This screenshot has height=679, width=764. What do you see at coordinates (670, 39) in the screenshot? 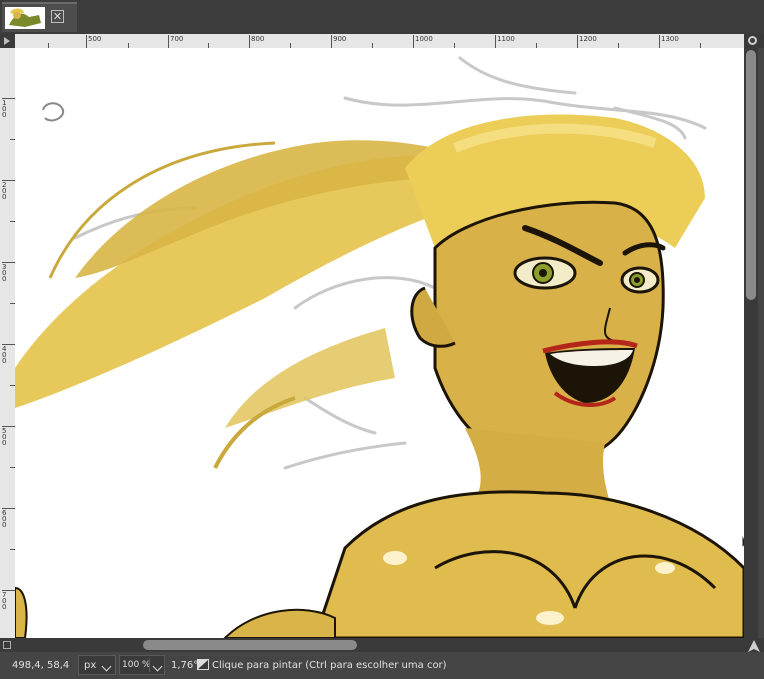
I see `ruler-label: 1300` at bounding box center [670, 39].